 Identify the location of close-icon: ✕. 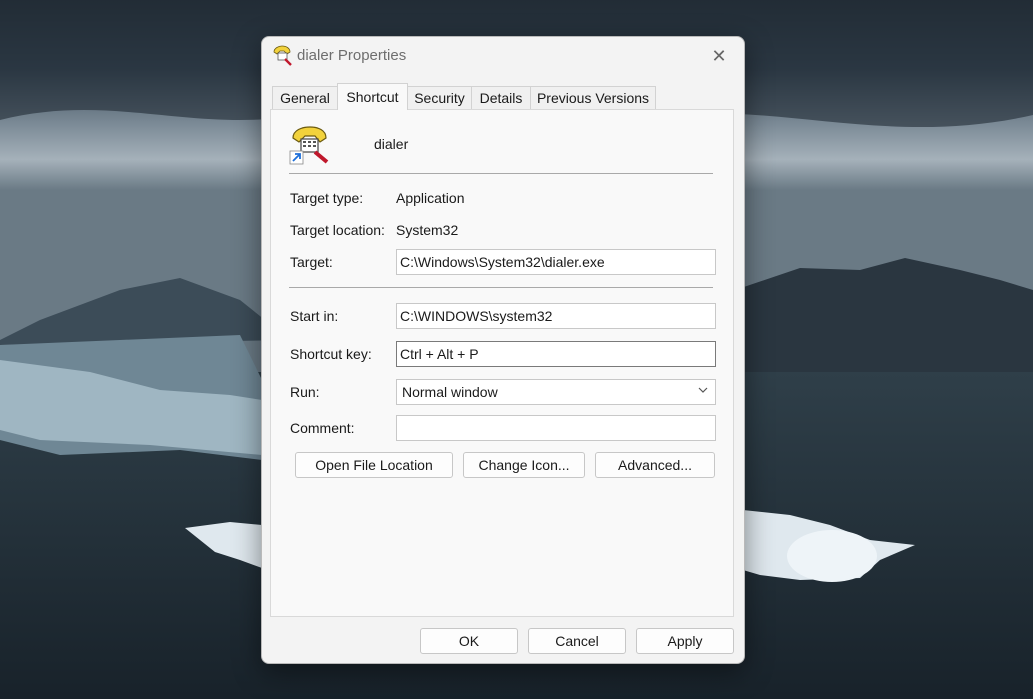
(719, 55).